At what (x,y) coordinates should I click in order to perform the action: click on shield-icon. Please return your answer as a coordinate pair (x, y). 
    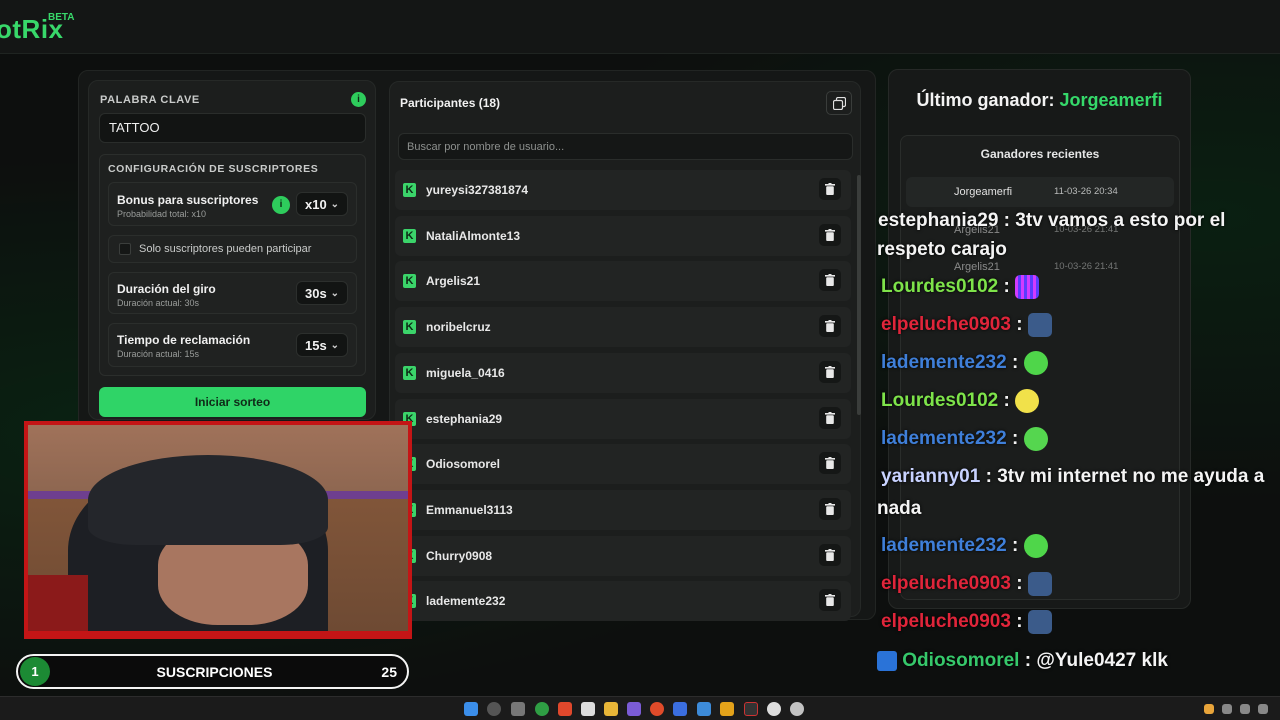
    Looking at the image, I should click on (704, 709).